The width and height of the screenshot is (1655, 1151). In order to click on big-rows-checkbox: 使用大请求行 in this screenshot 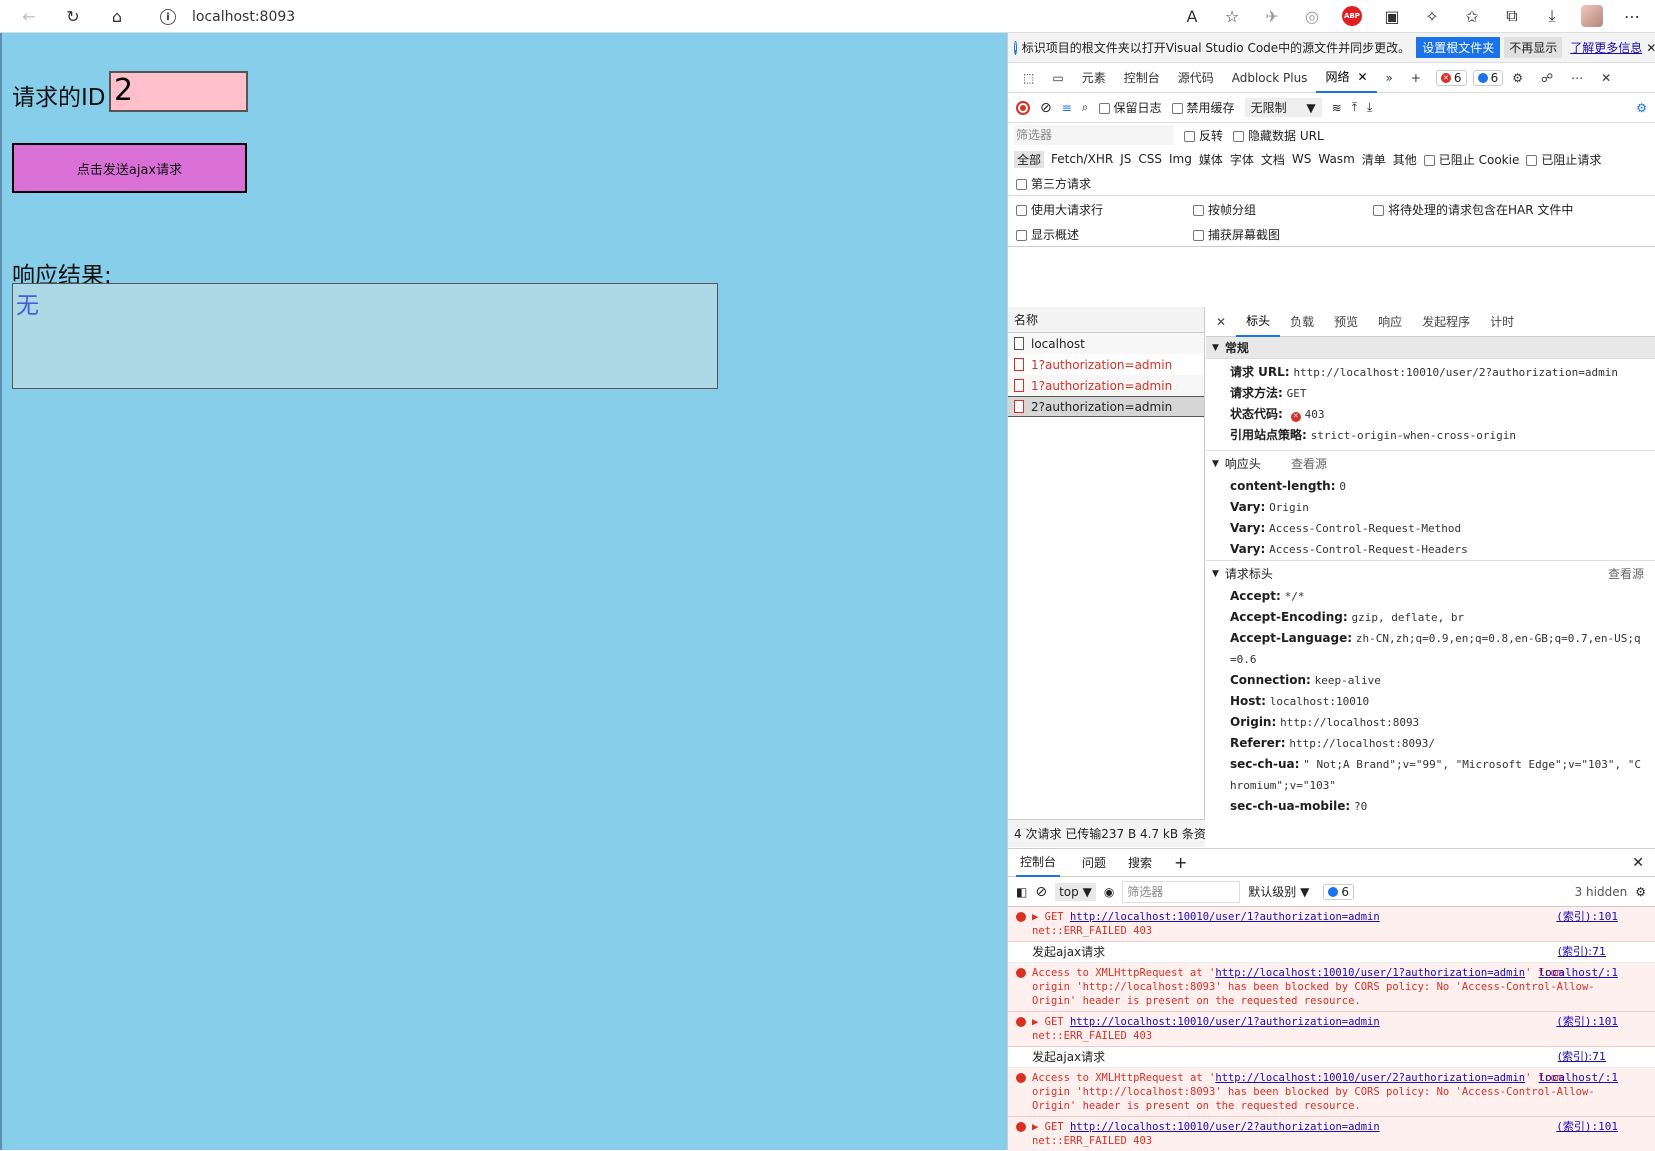, I will do `click(1059, 209)`.